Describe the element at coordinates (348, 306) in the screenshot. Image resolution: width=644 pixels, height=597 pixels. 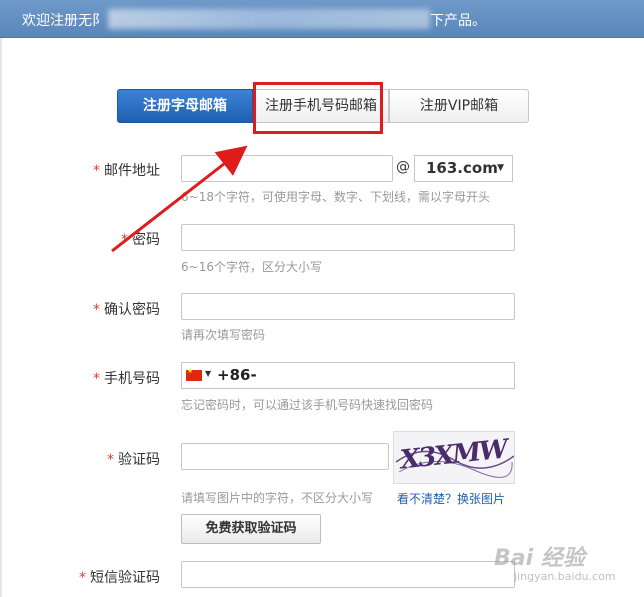
I see `confirm-password-input` at that location.